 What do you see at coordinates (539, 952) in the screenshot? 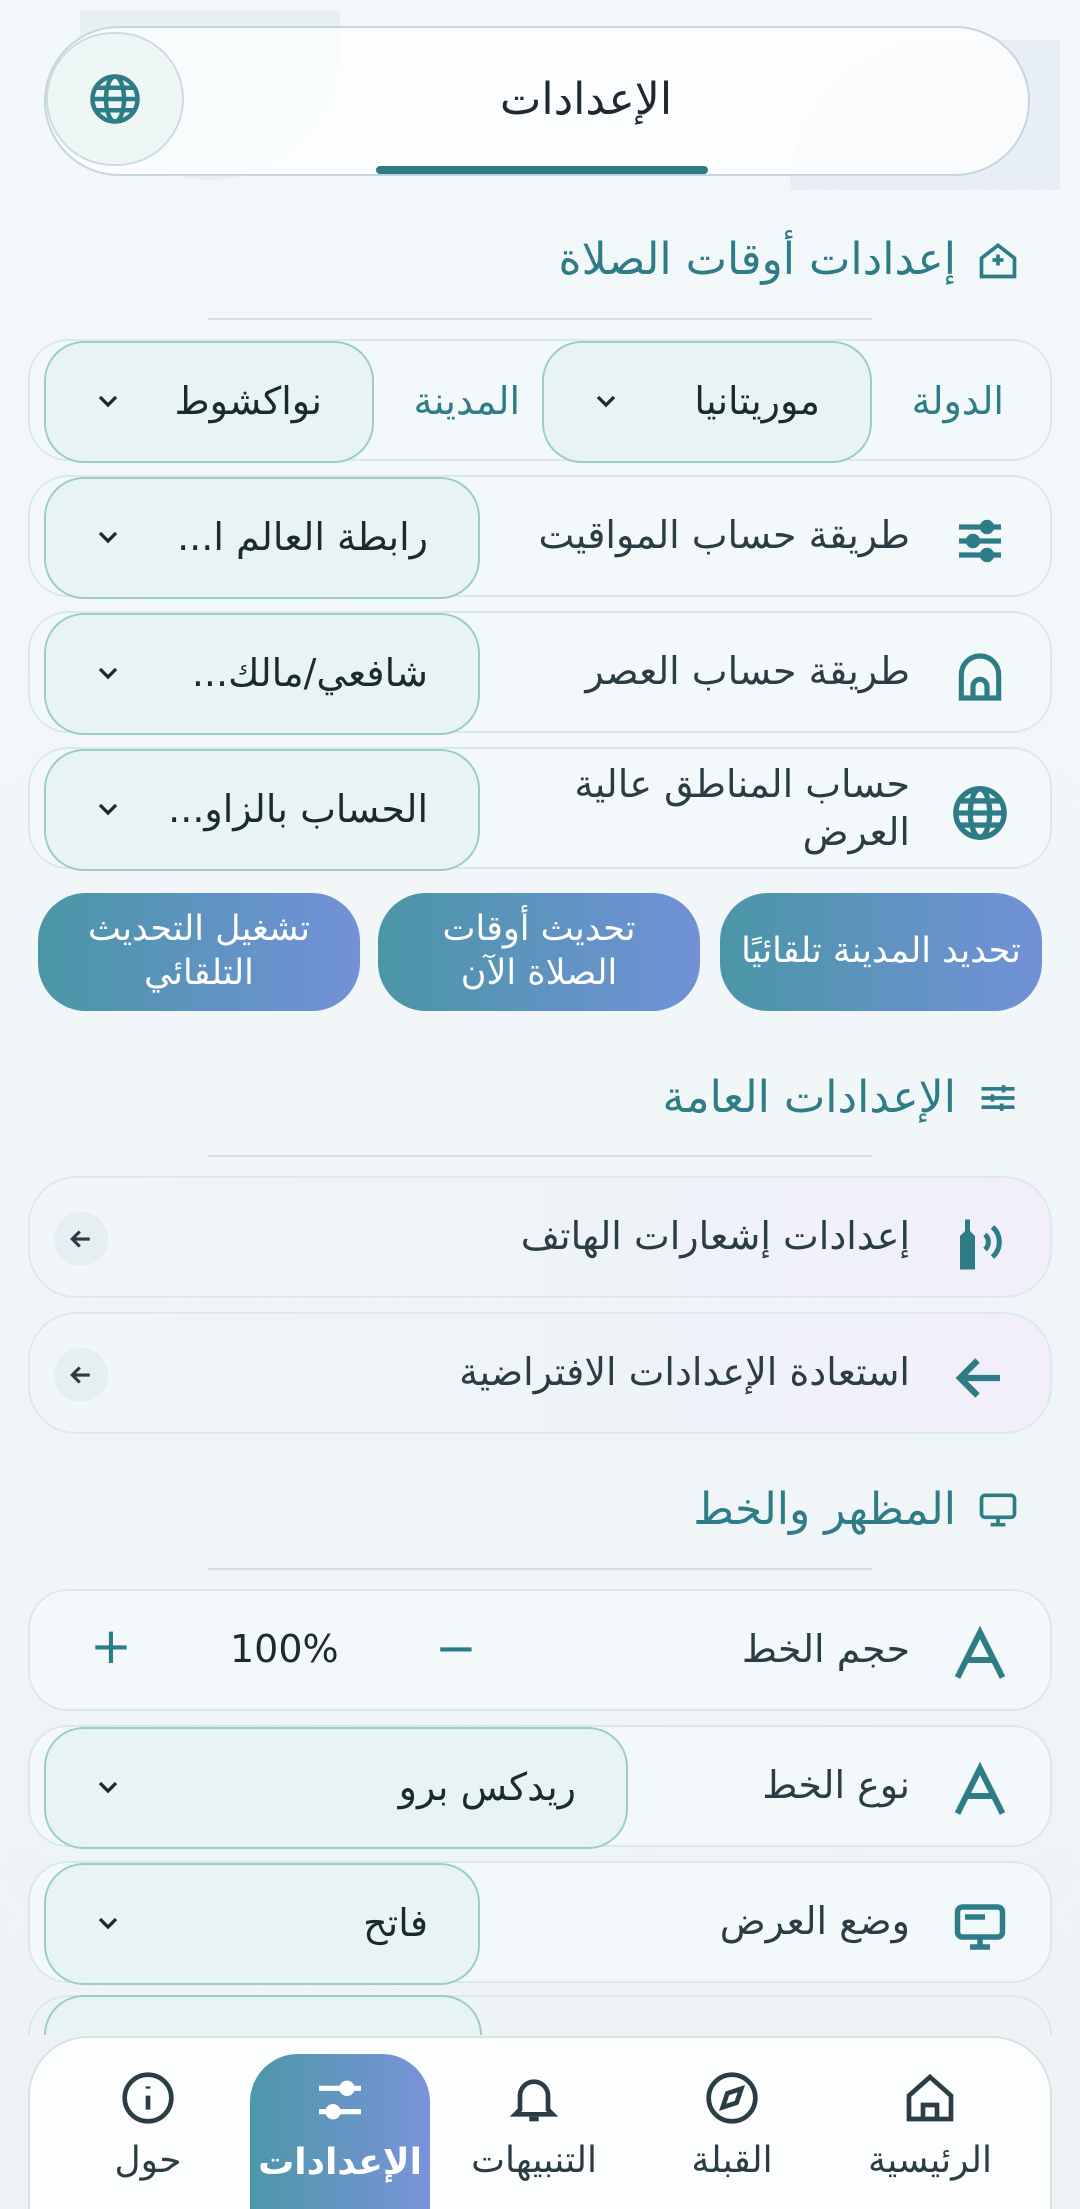
I see `update-prayer-times-button: تحديث أوقات الصلاة الآن` at bounding box center [539, 952].